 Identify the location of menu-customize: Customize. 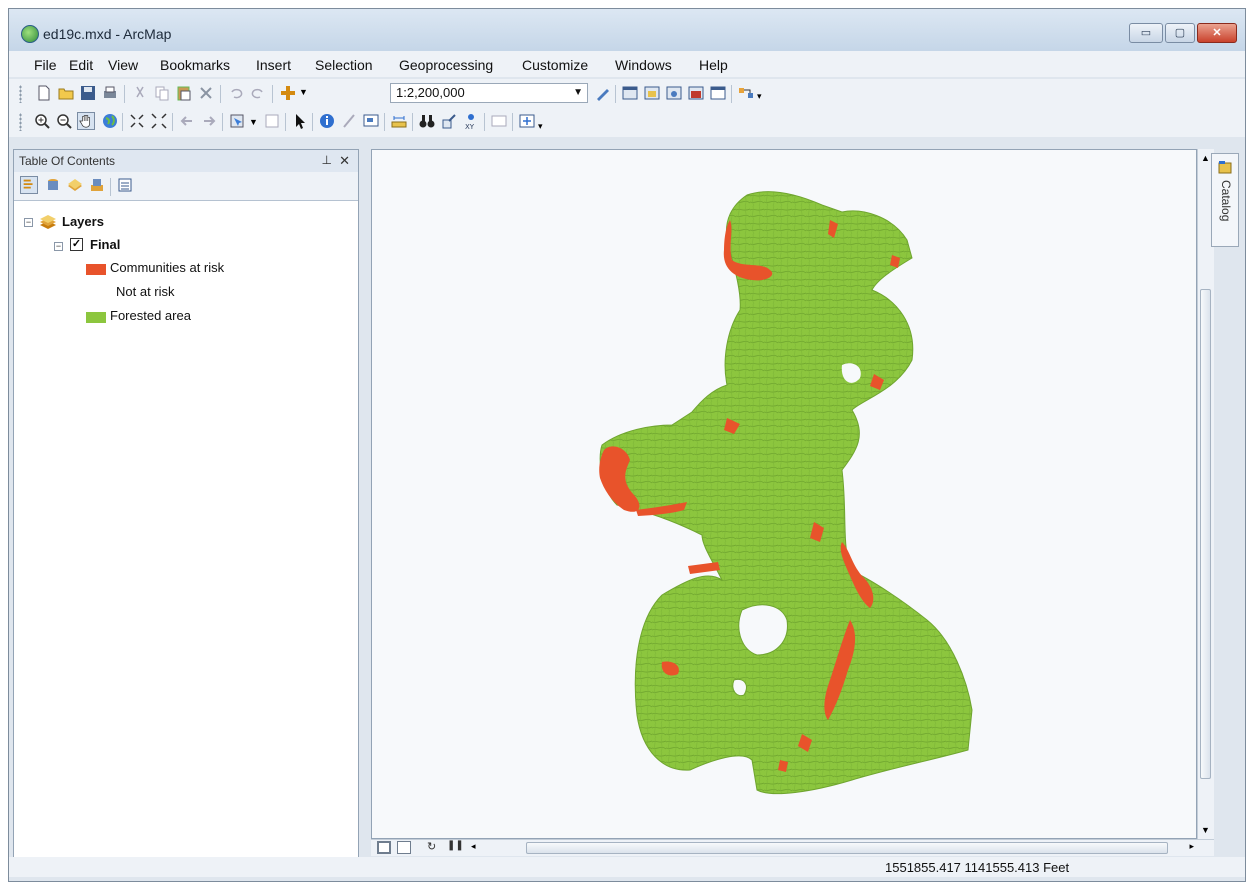
(555, 65).